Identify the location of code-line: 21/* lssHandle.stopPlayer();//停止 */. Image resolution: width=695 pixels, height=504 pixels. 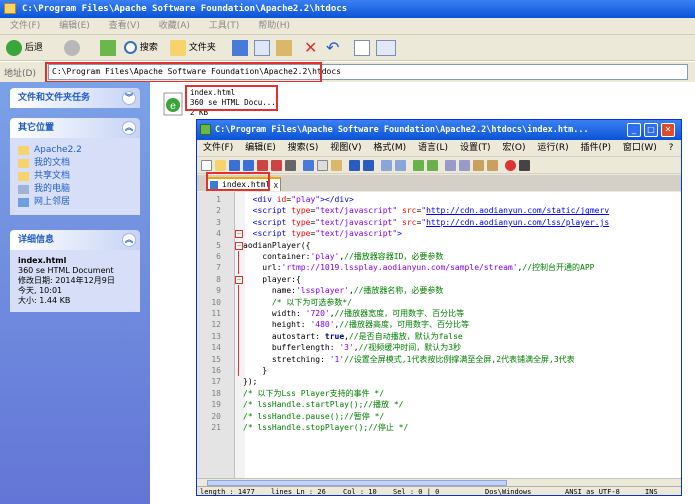
(310, 427).